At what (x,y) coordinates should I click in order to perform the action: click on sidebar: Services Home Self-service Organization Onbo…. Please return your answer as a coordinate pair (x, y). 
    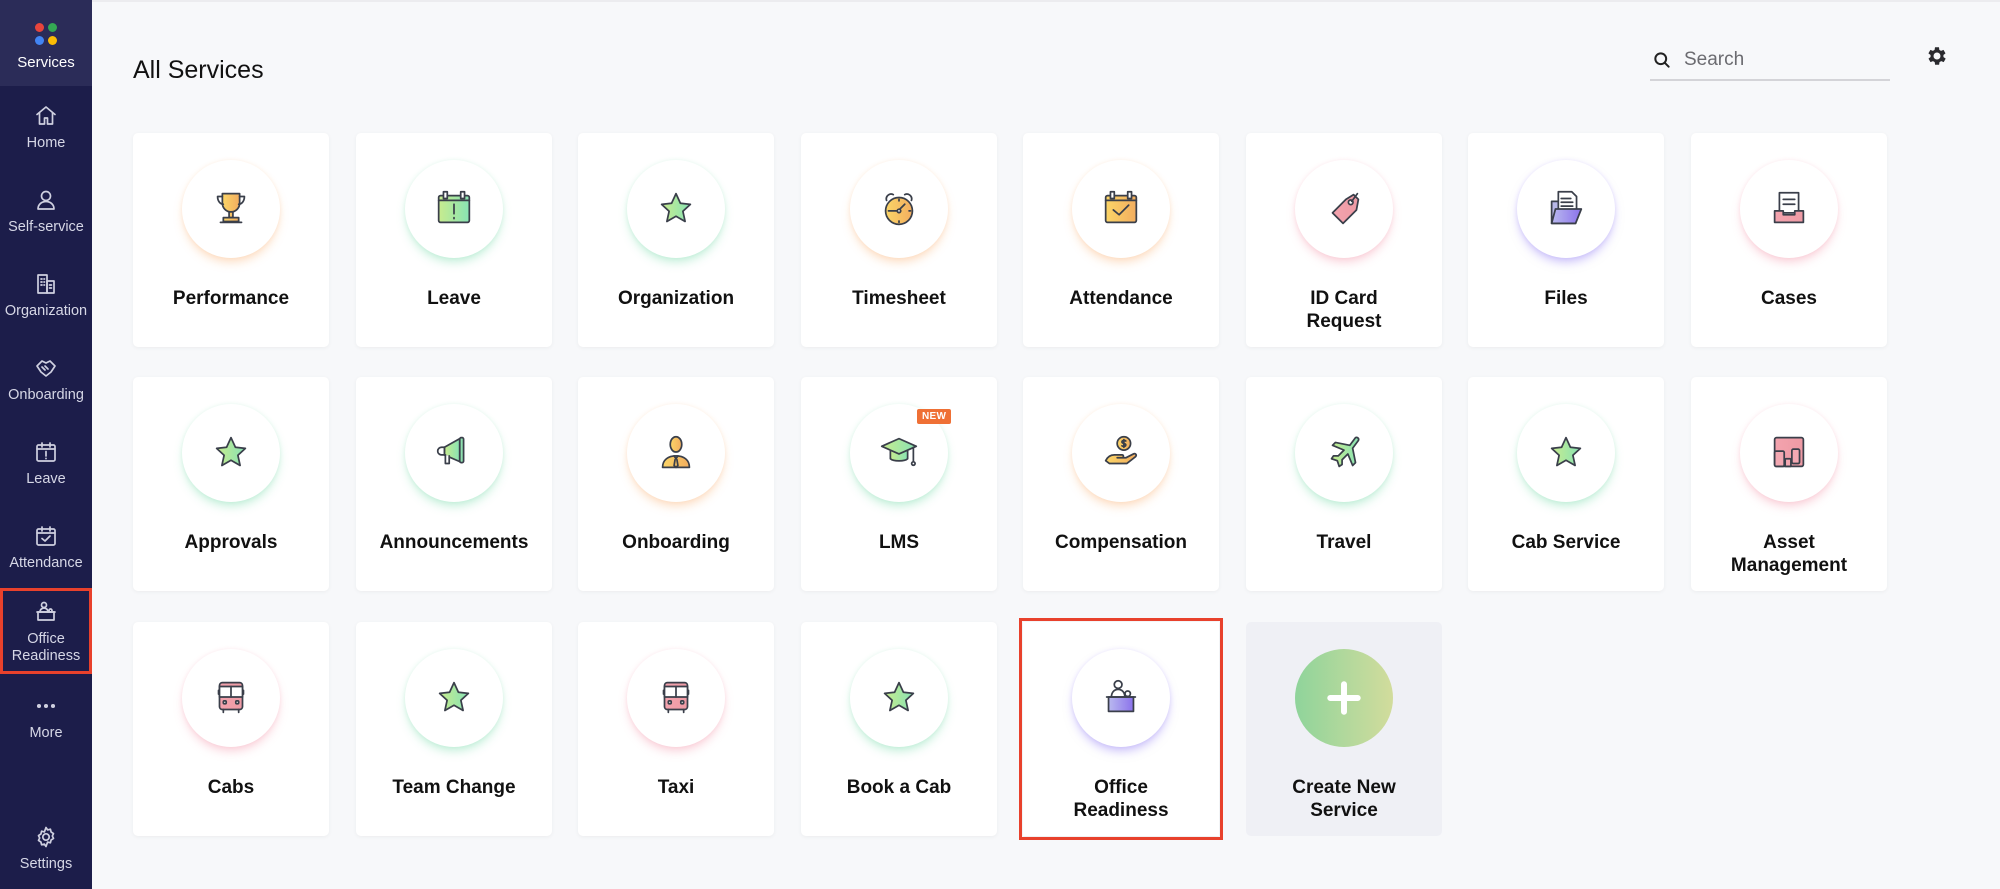
    Looking at the image, I should click on (46, 444).